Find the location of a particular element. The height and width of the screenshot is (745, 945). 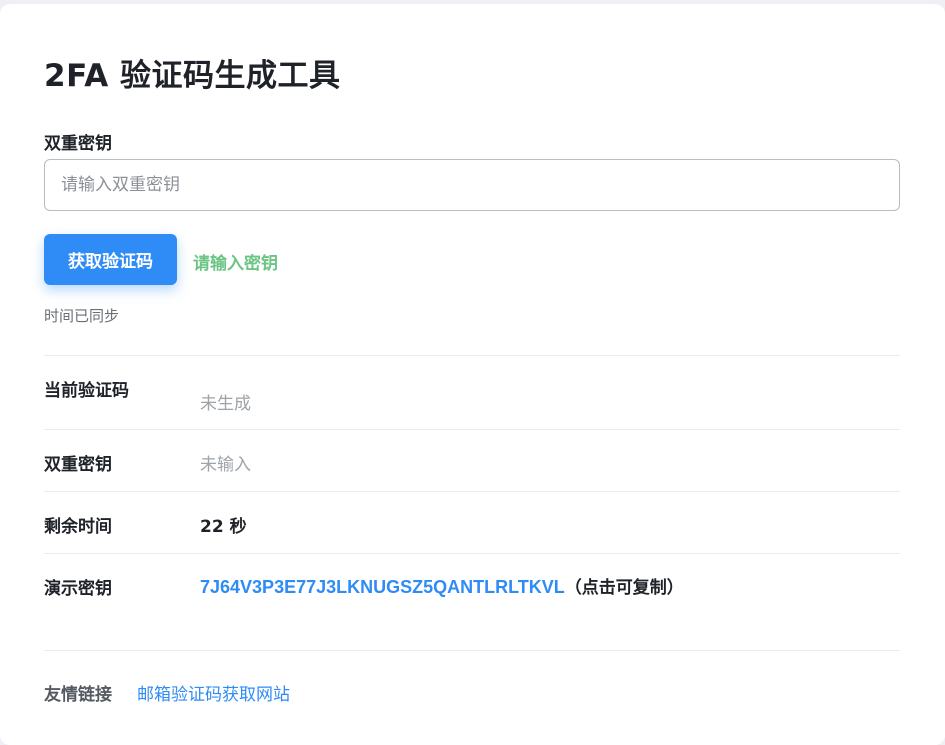

secret-row-label: 双重密钥 is located at coordinates (78, 465).